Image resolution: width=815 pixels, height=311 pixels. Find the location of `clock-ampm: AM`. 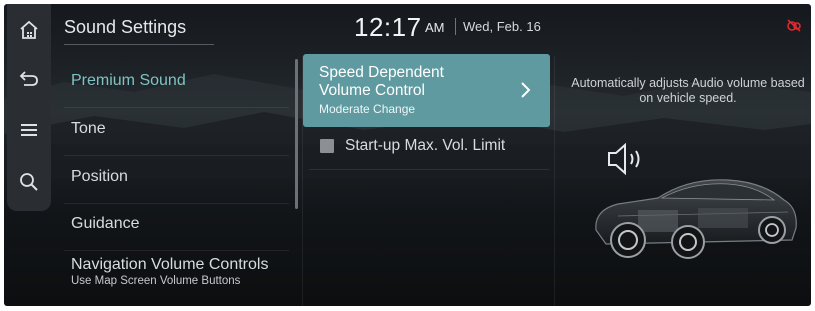

clock-ampm: AM is located at coordinates (435, 27).